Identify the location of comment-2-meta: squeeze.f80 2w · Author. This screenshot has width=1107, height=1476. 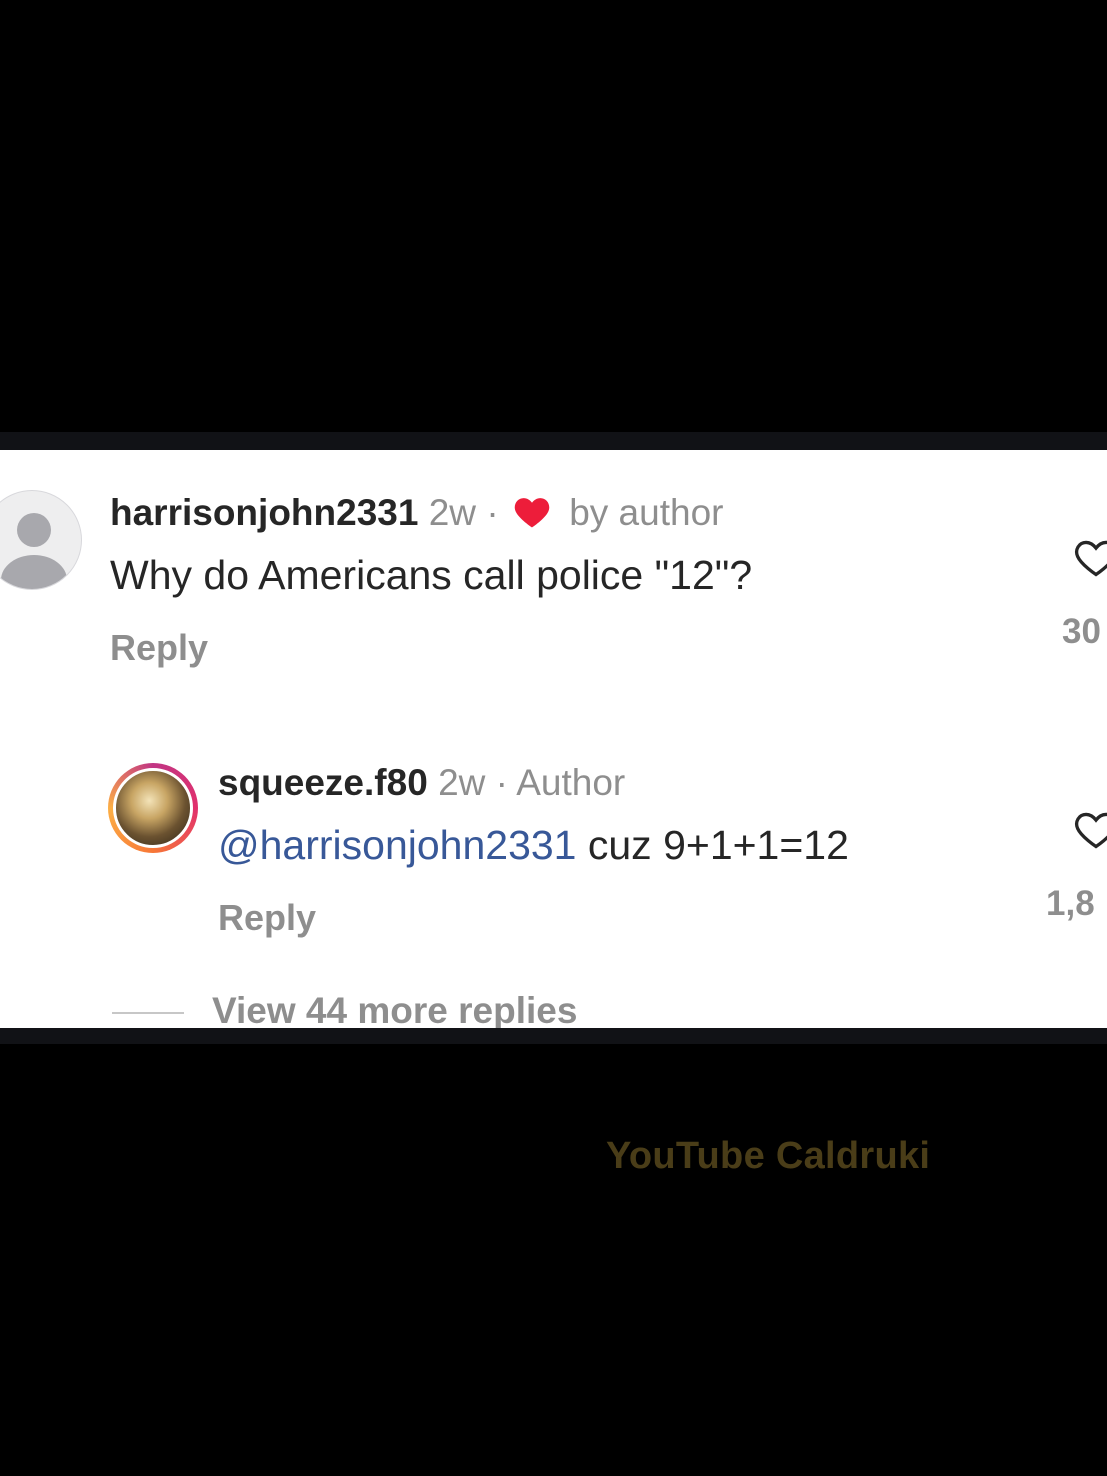
(421, 783).